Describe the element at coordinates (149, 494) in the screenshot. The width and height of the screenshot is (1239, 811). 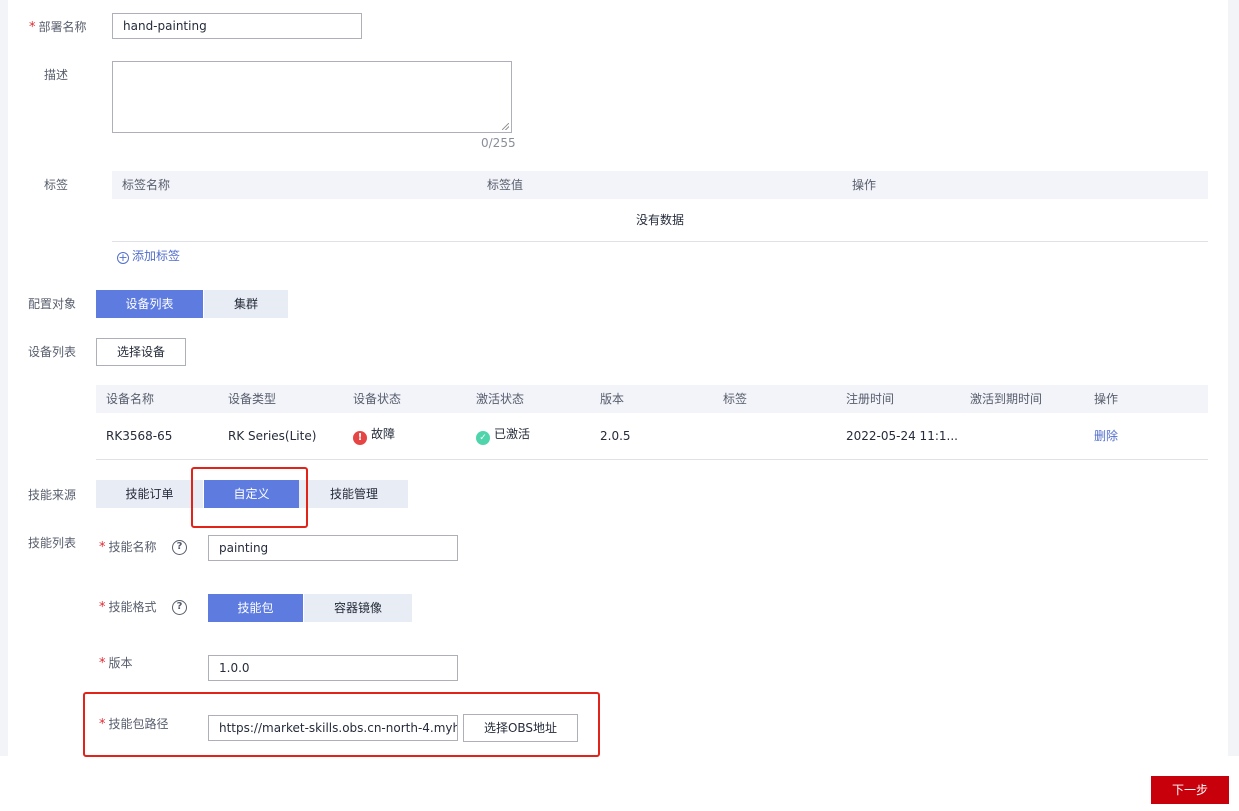
I see `skill-source-order: 技能订单` at that location.